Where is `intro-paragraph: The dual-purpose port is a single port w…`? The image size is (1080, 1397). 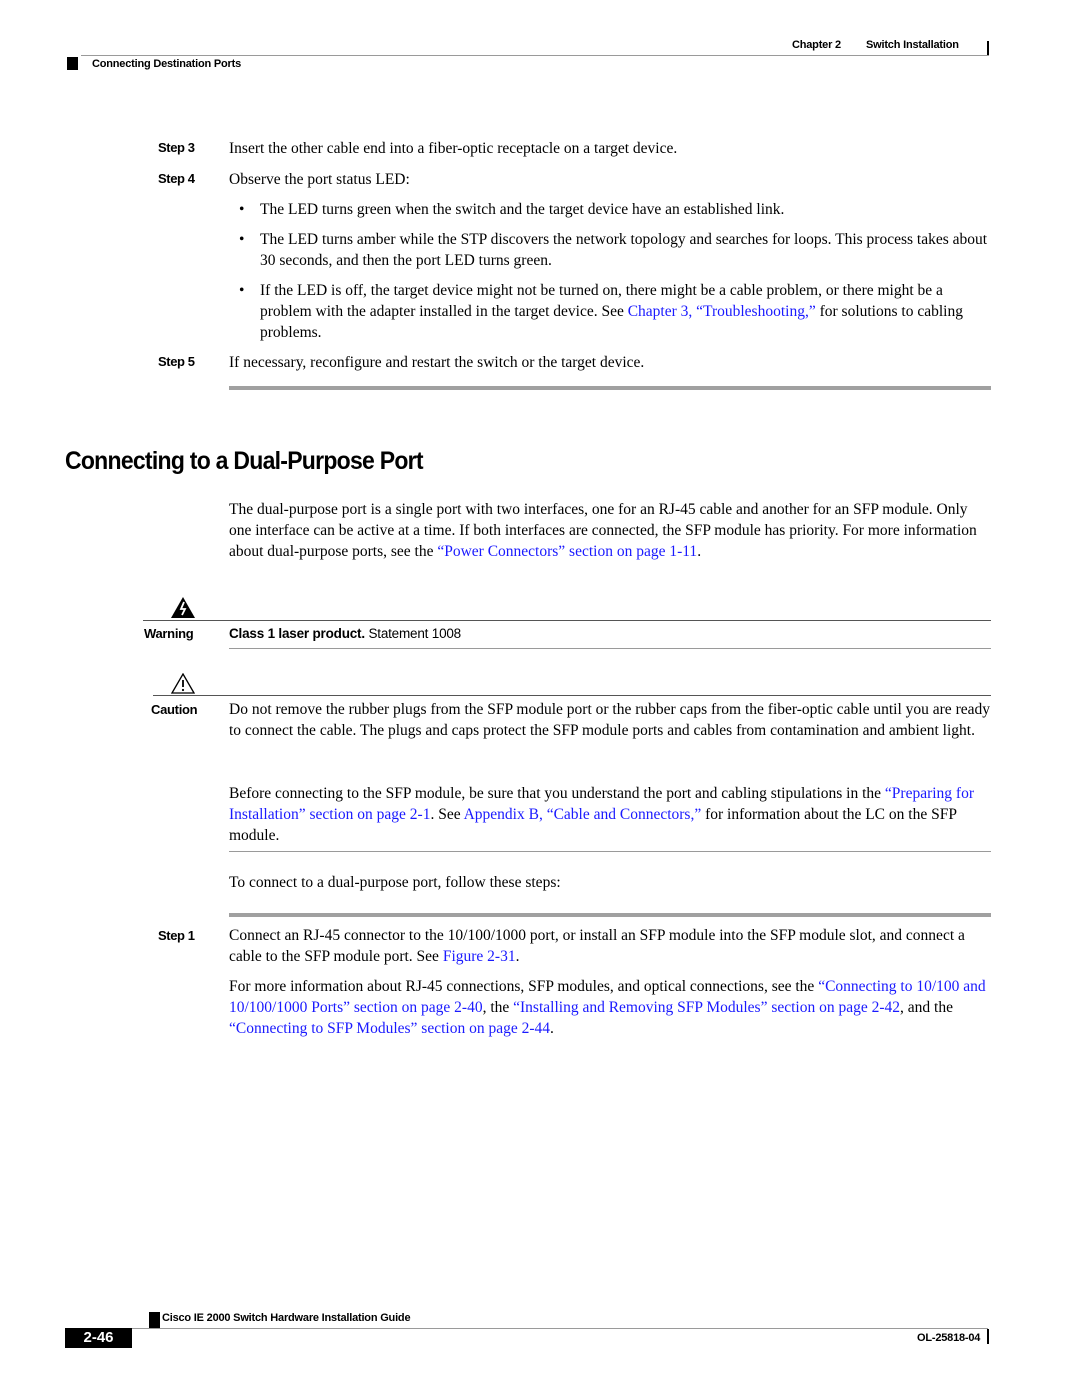 intro-paragraph: The dual-purpose port is a single port w… is located at coordinates (603, 530).